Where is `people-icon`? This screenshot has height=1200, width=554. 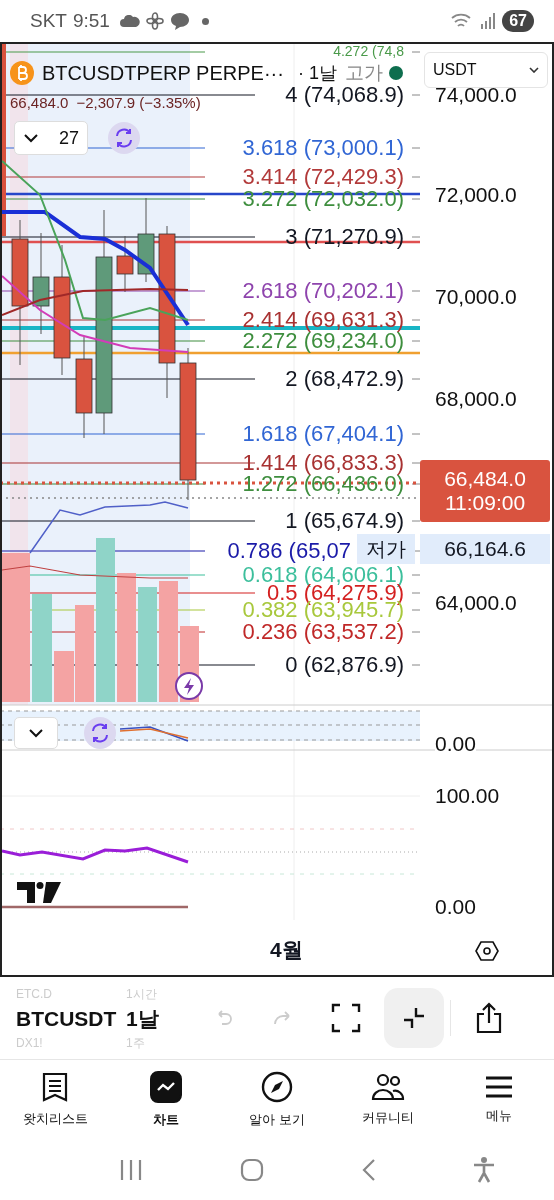
people-icon is located at coordinates (387, 1087).